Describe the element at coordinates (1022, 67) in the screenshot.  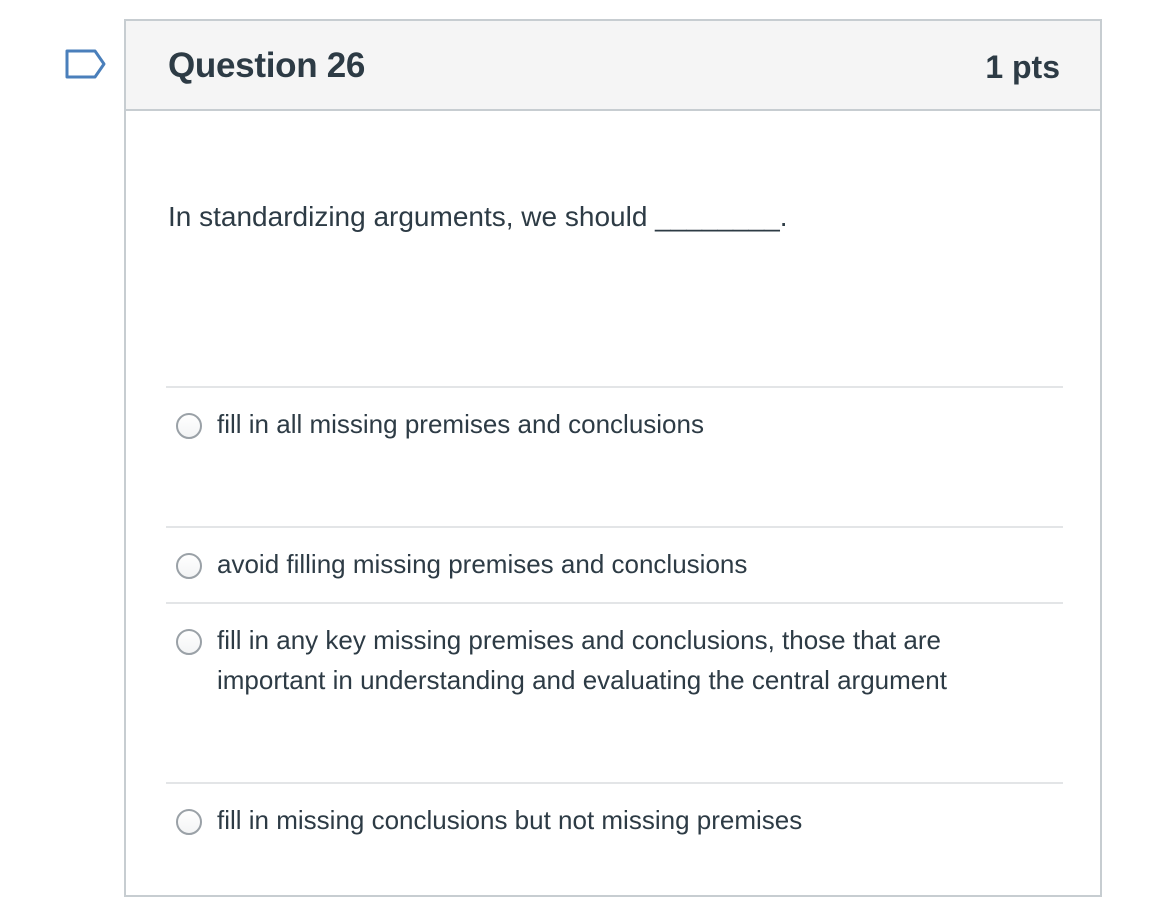
I see `question-points: 1 pts` at that location.